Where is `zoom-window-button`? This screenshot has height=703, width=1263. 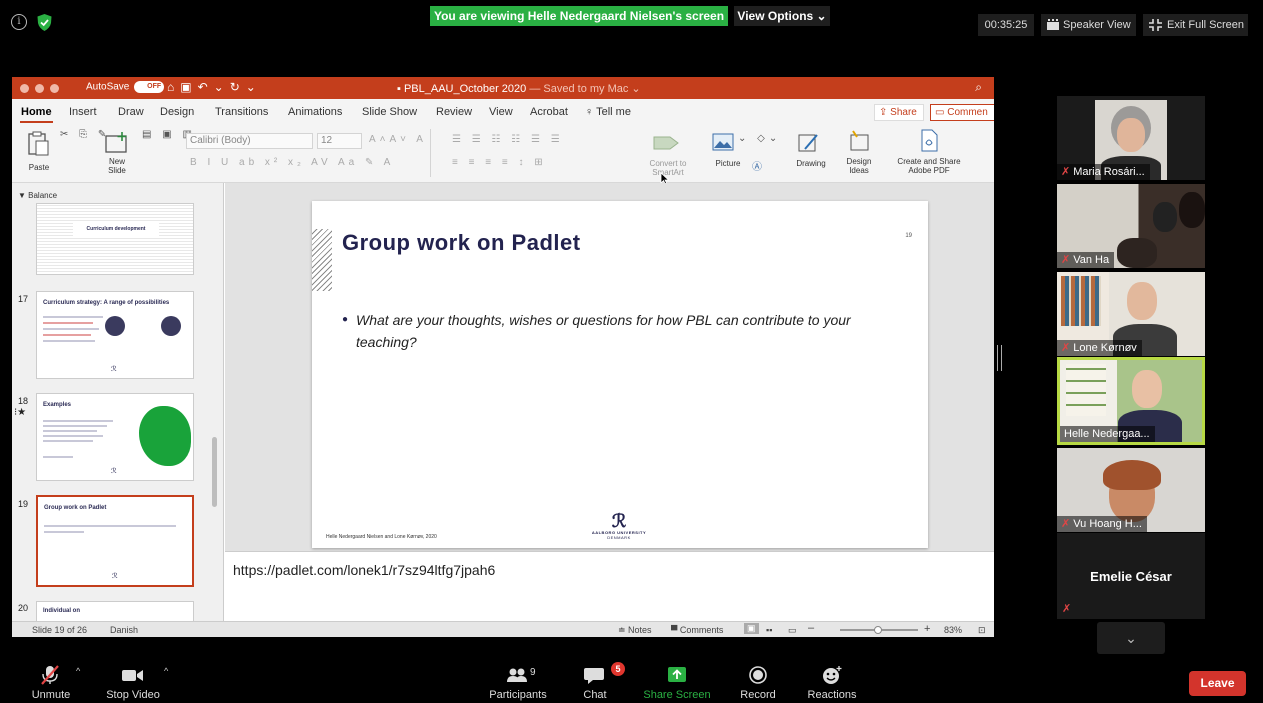
zoom-window-button is located at coordinates (54, 88).